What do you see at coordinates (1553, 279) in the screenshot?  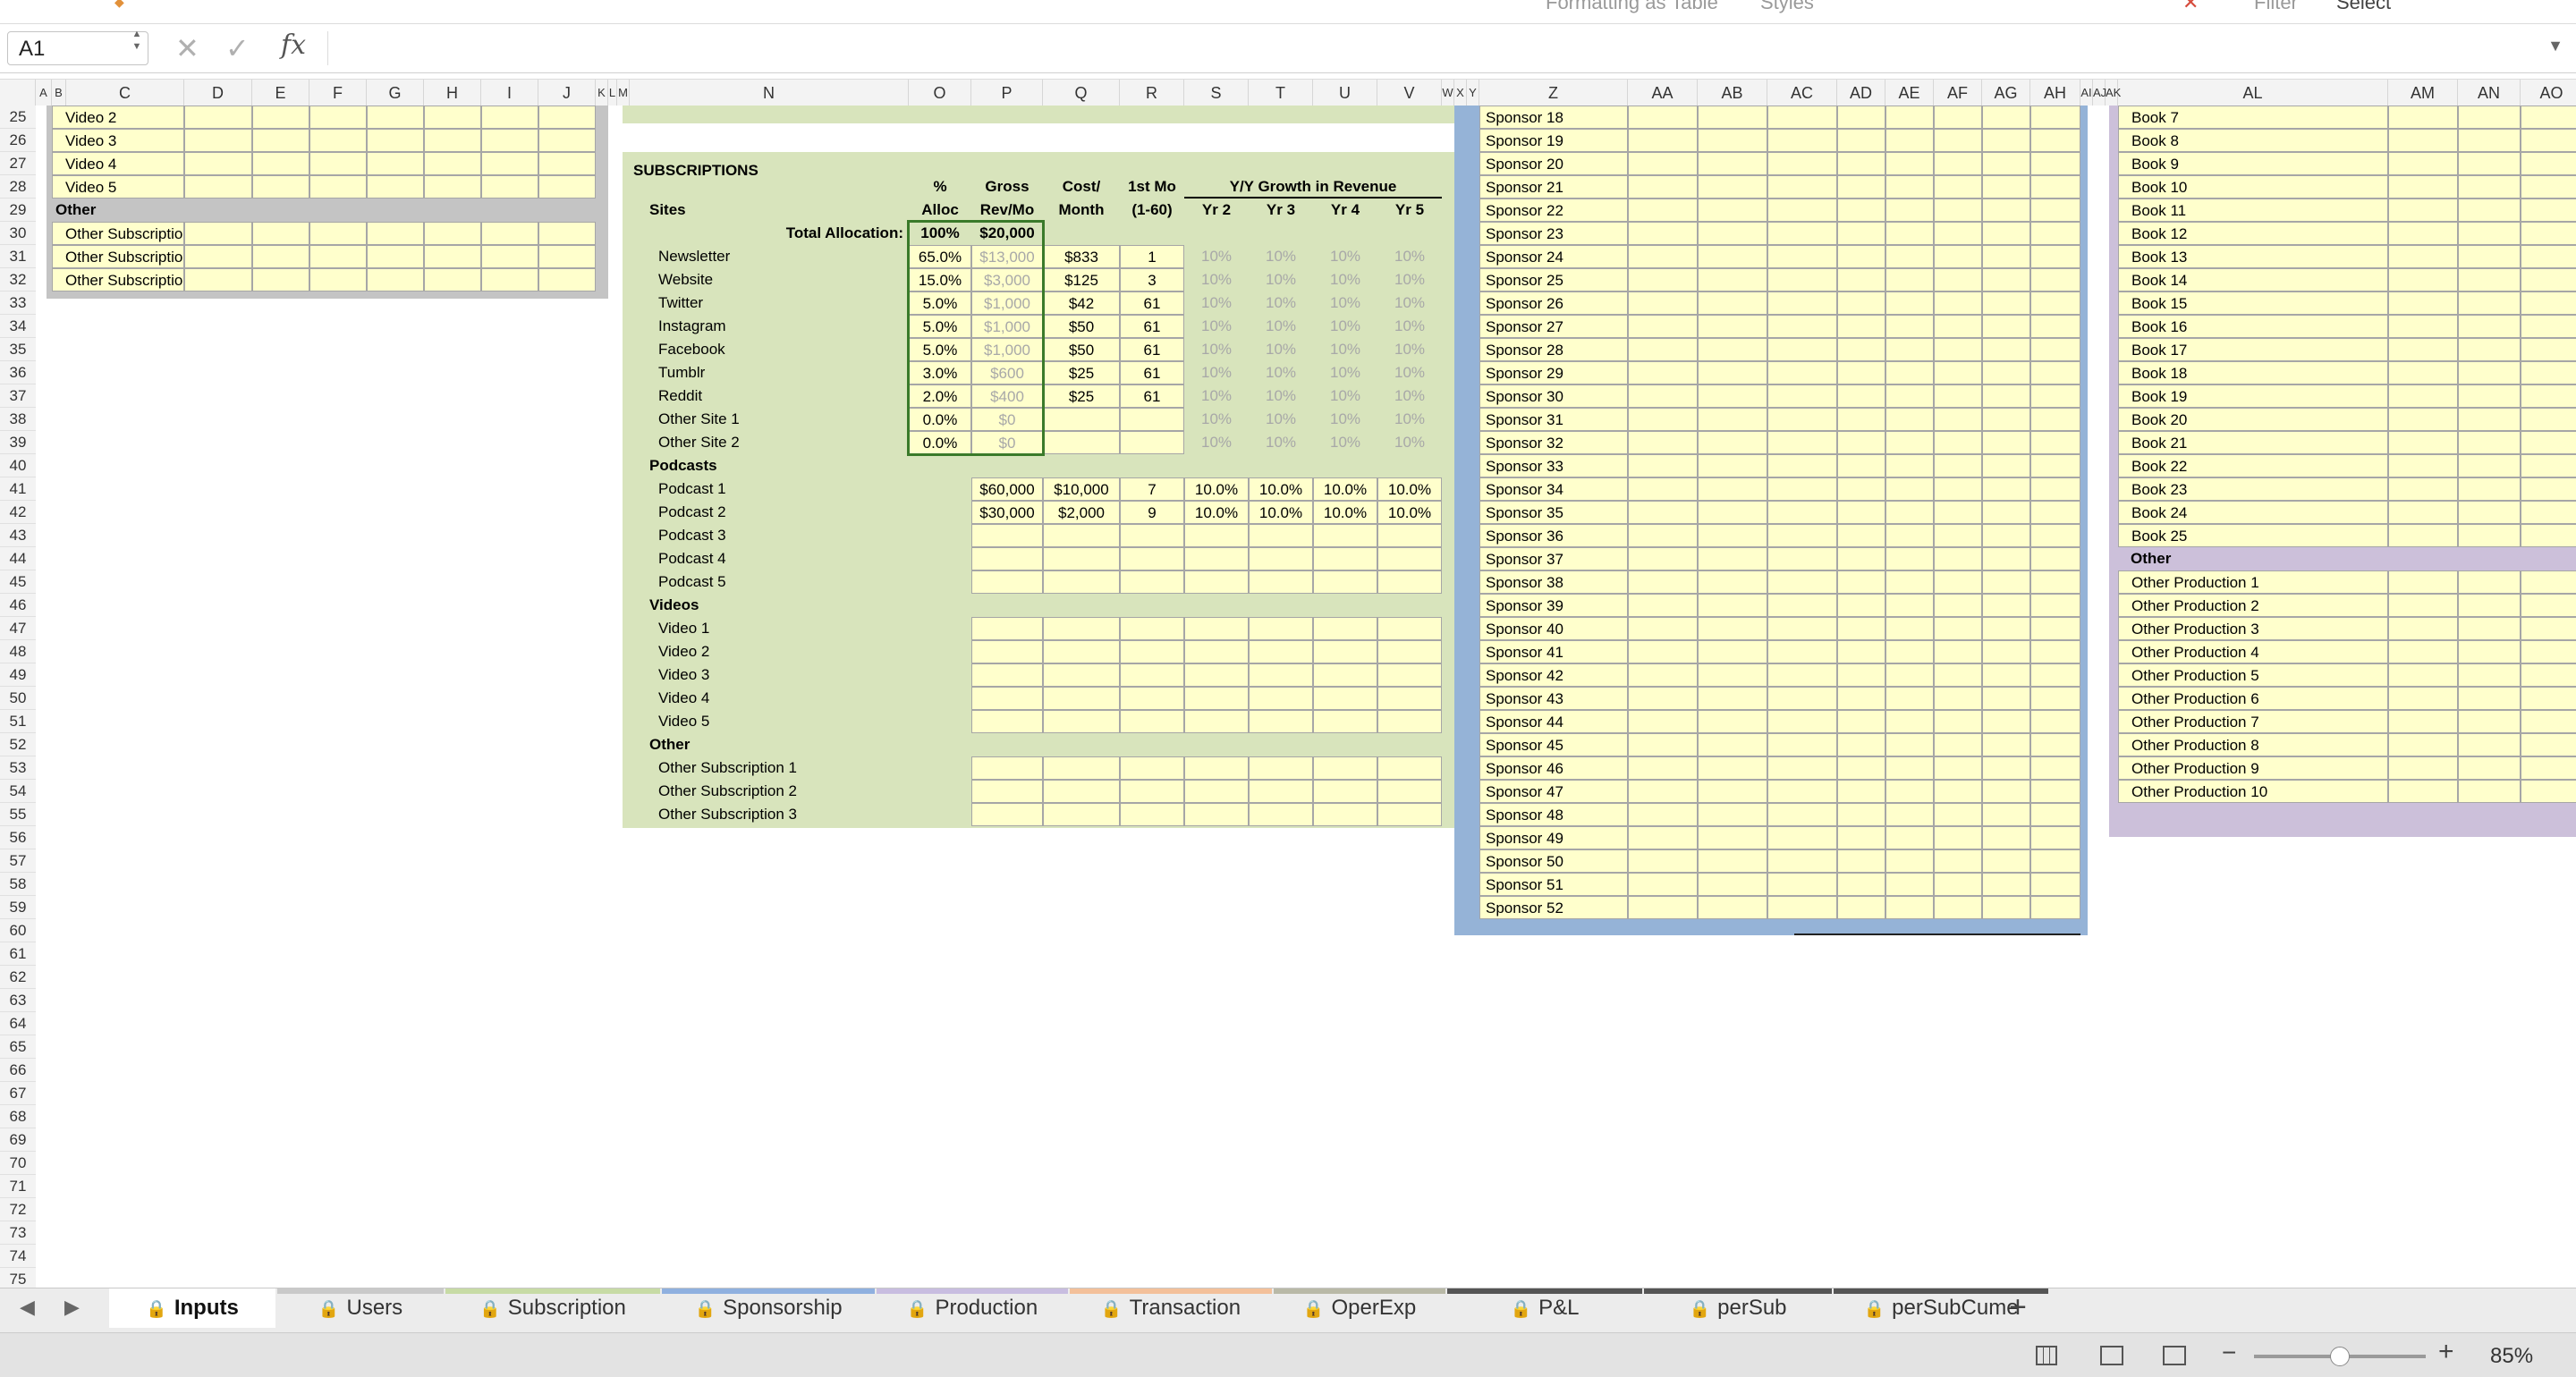 I see `sponsor-name: Sponsor 25` at bounding box center [1553, 279].